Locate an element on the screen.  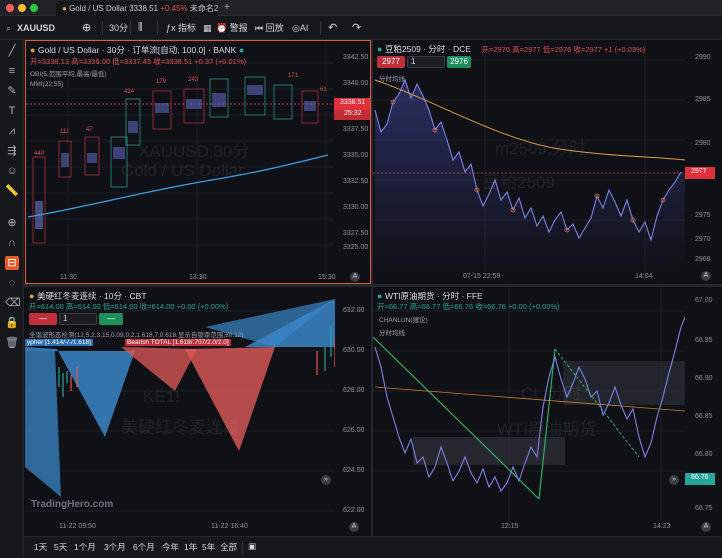
replay-button: ⏮ 回放 is located at coordinates (269, 28).